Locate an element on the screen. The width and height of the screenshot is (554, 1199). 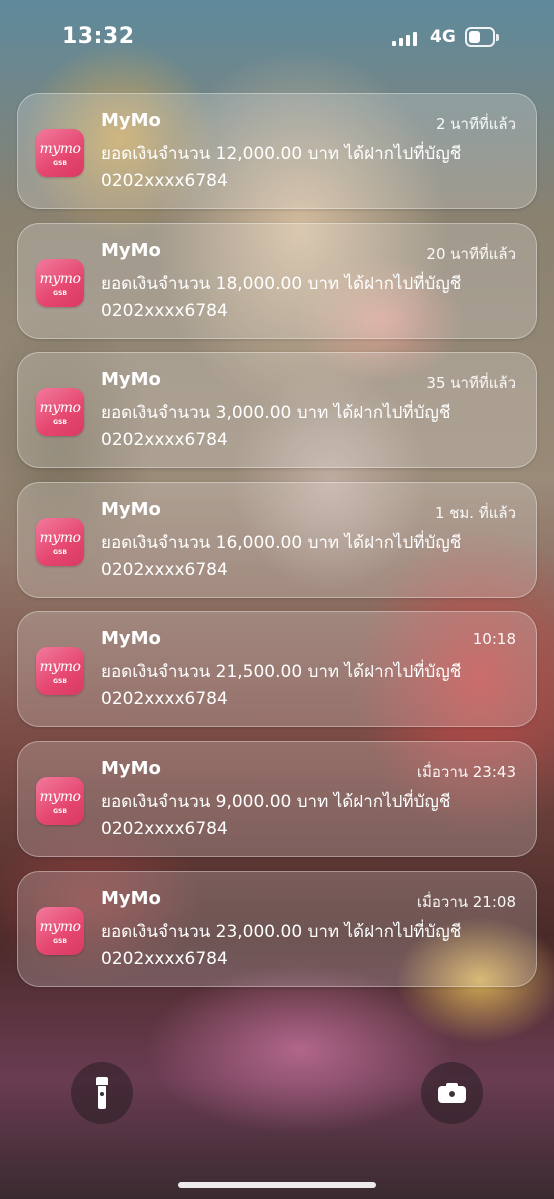
notification-time: 2 นาทีที่แล้ว is located at coordinates (475, 124).